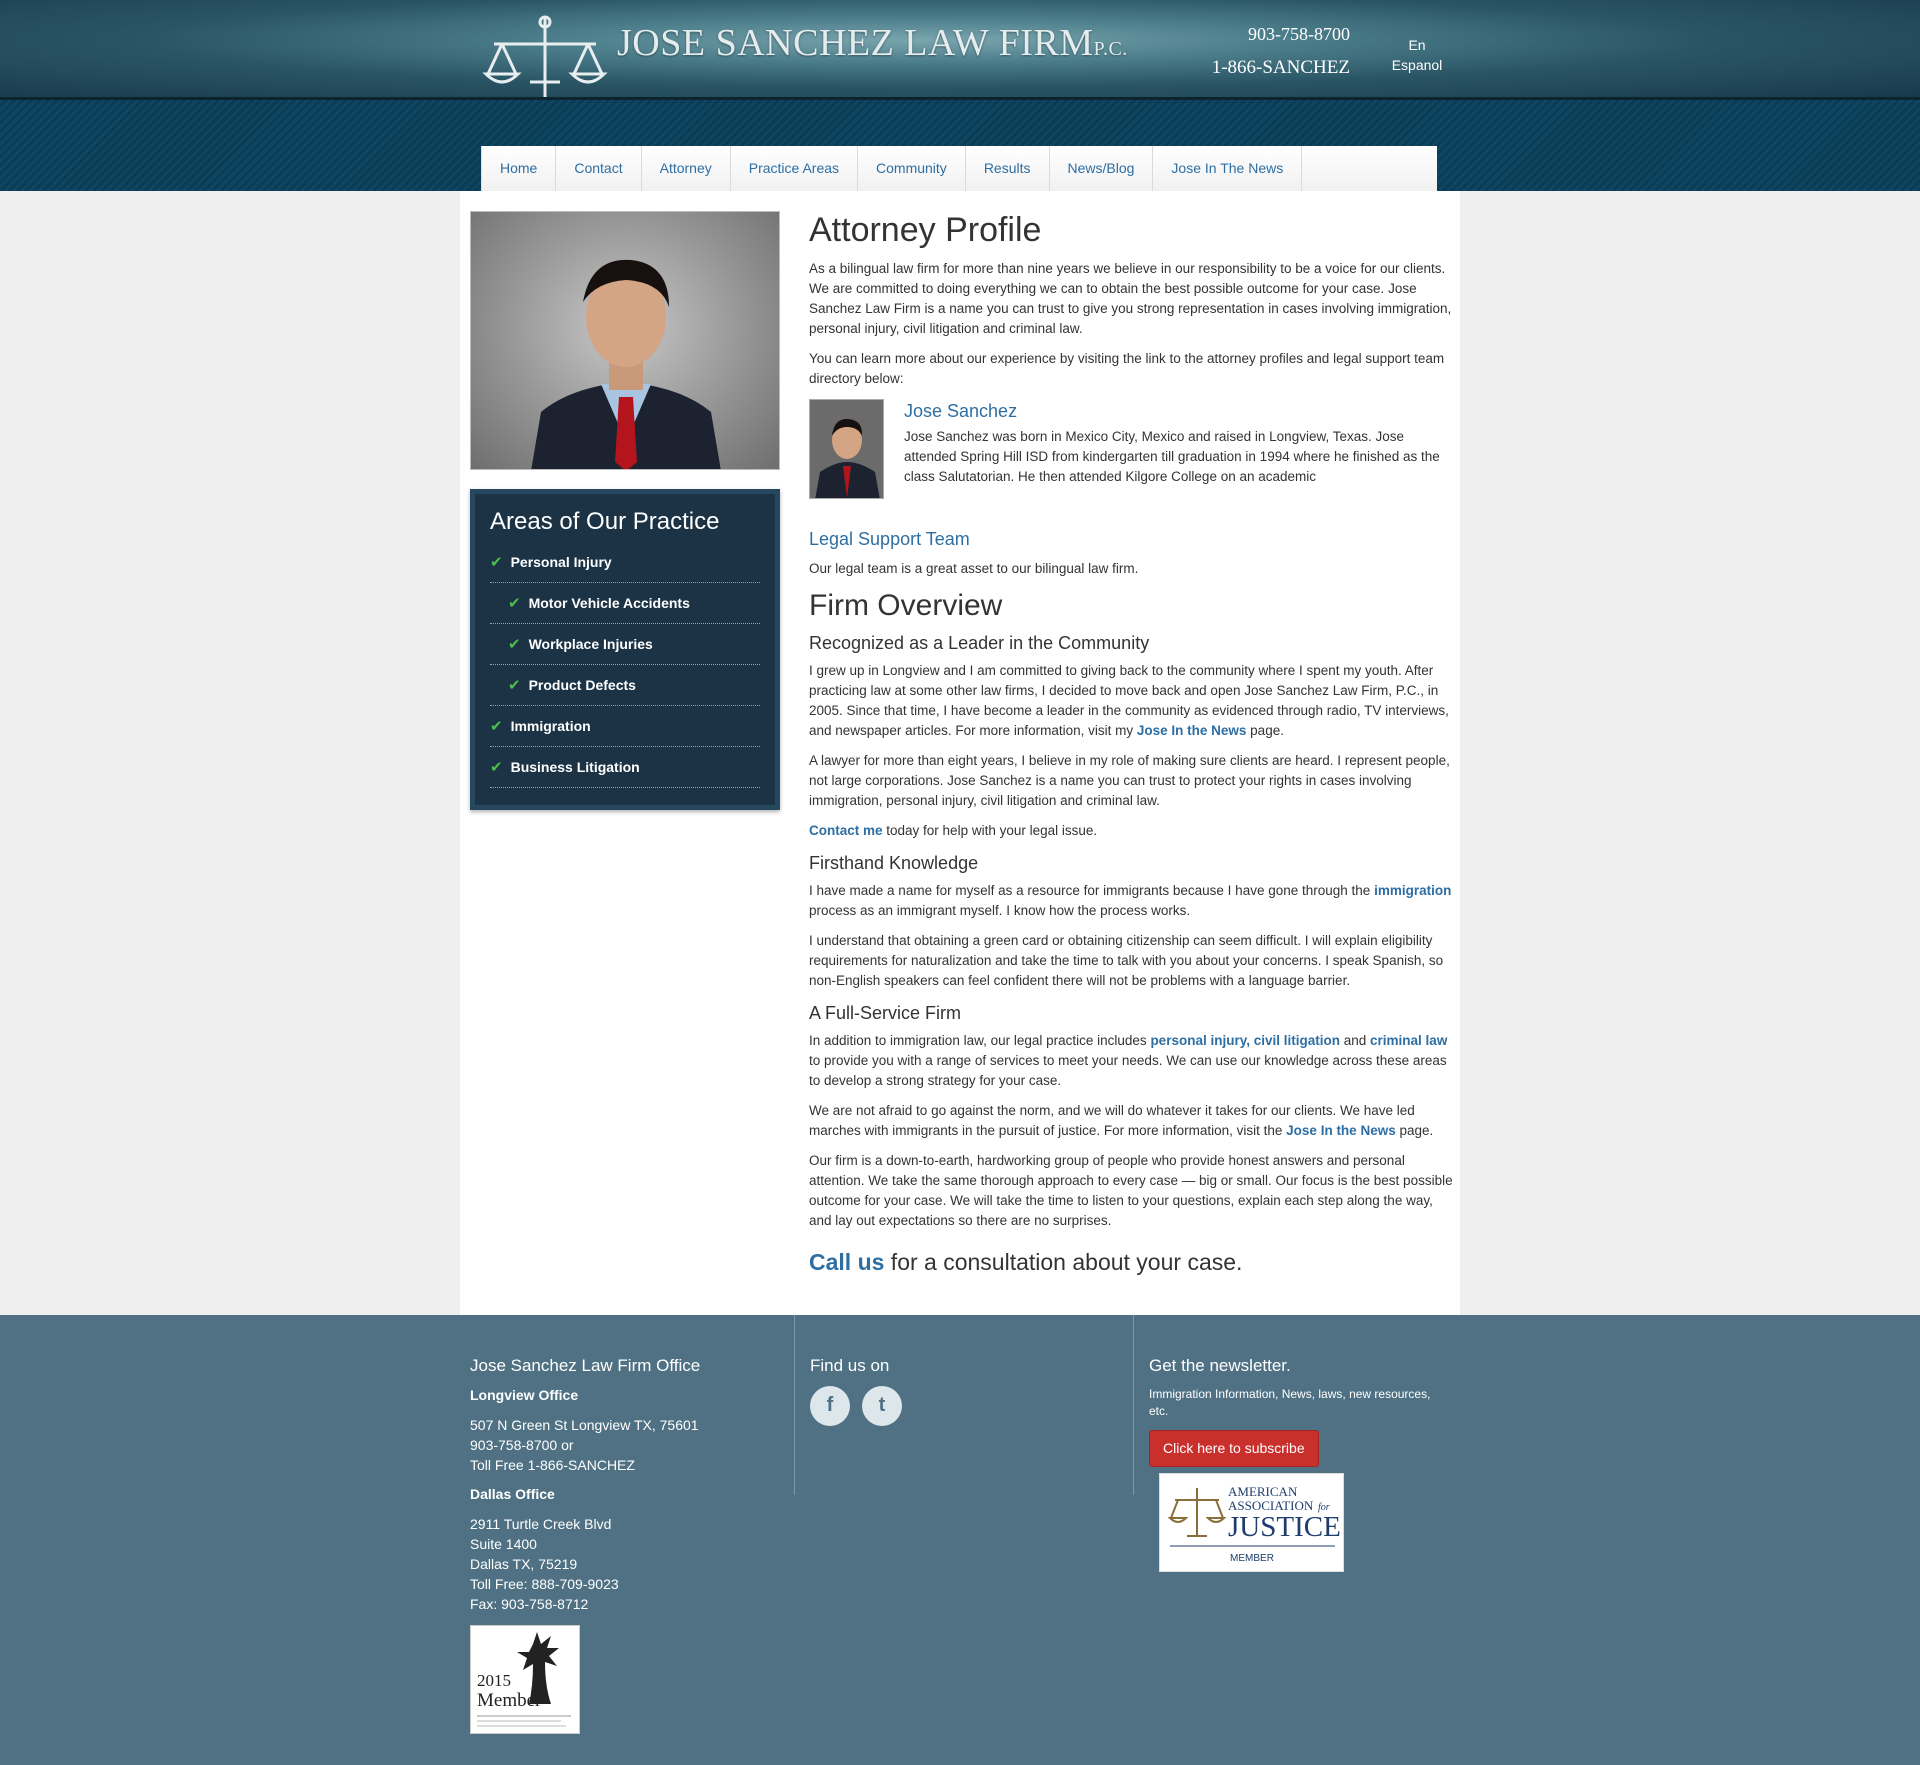 Image resolution: width=1920 pixels, height=1765 pixels. Describe the element at coordinates (856, 1390) in the screenshot. I see `footer-social: Find us on f t` at that location.